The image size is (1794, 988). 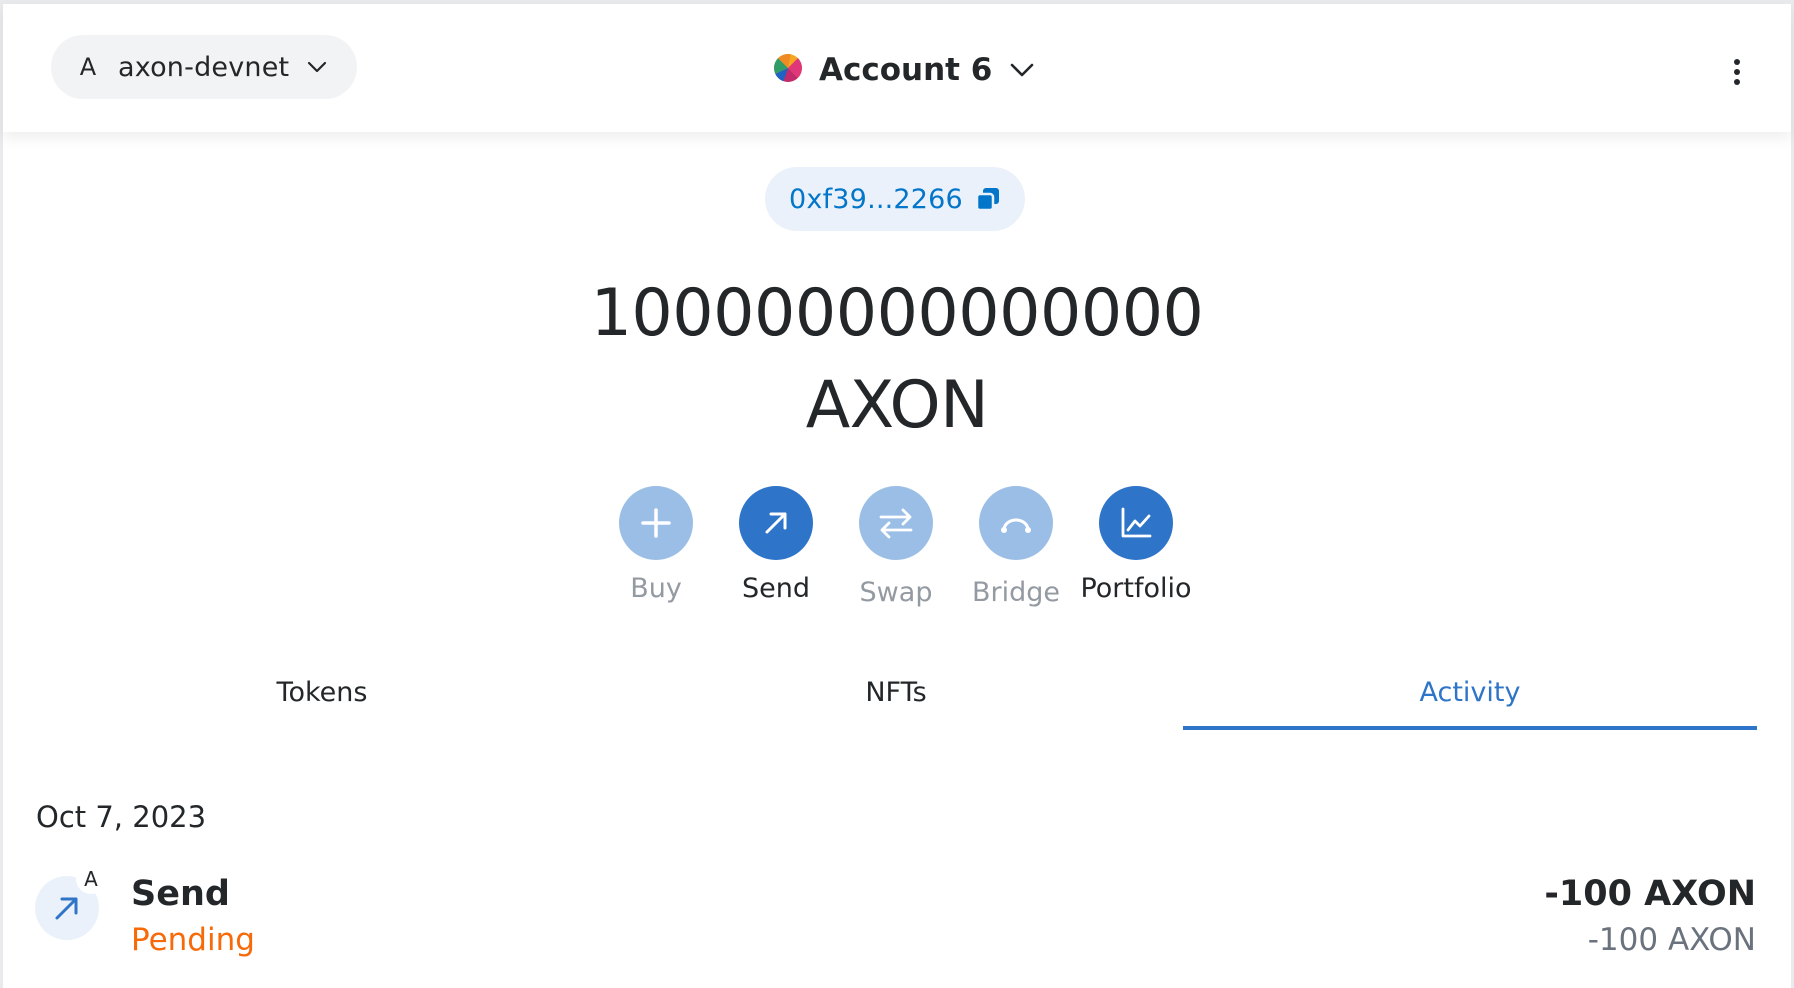 I want to click on wallet-actions: Buy Send Swap Bridge Portfolio, so click(x=897, y=551).